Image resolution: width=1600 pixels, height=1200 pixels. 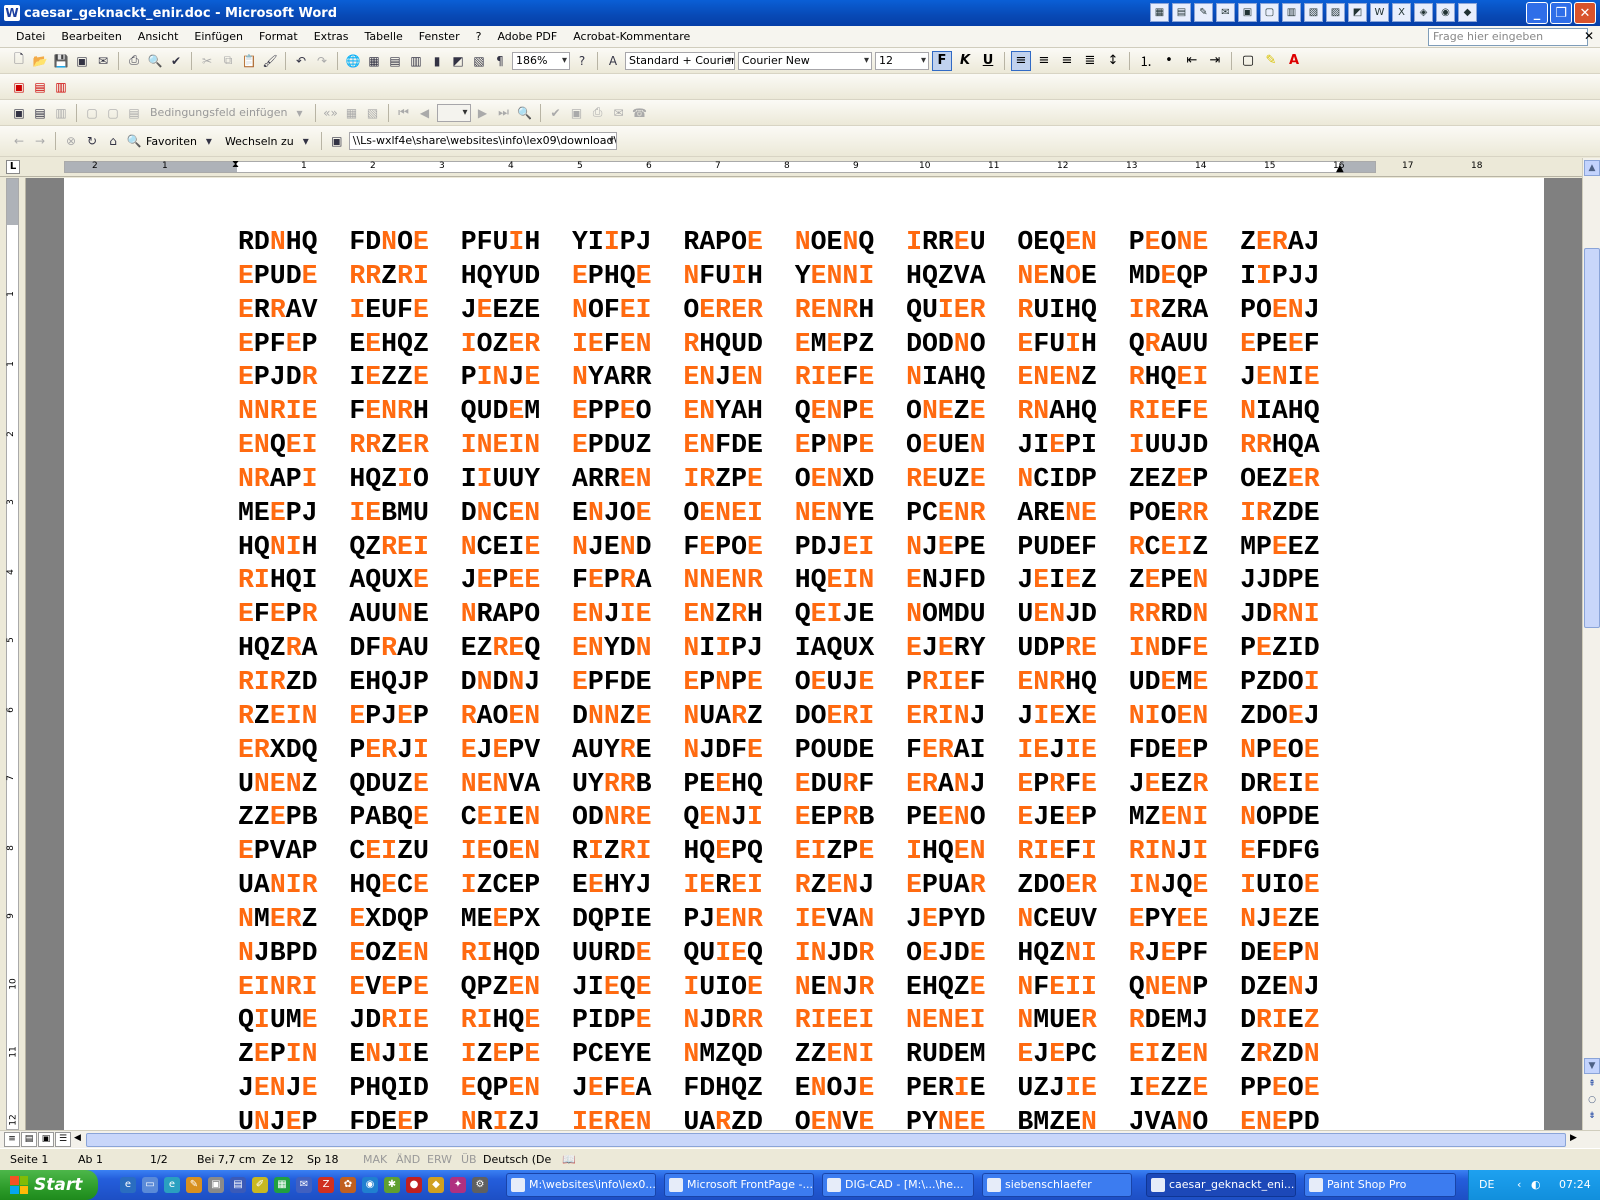 What do you see at coordinates (453, 112) in the screenshot?
I see `record-number-input` at bounding box center [453, 112].